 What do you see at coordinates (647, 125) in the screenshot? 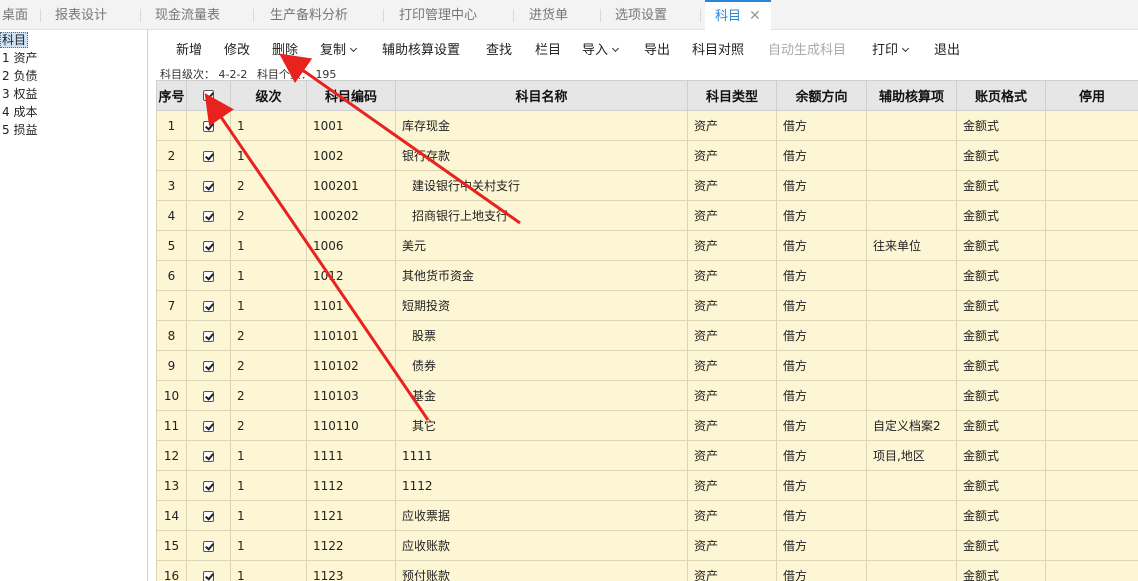
I see `table-row: 1 1 1001 库存现金 资产 借方 金额式` at bounding box center [647, 125].